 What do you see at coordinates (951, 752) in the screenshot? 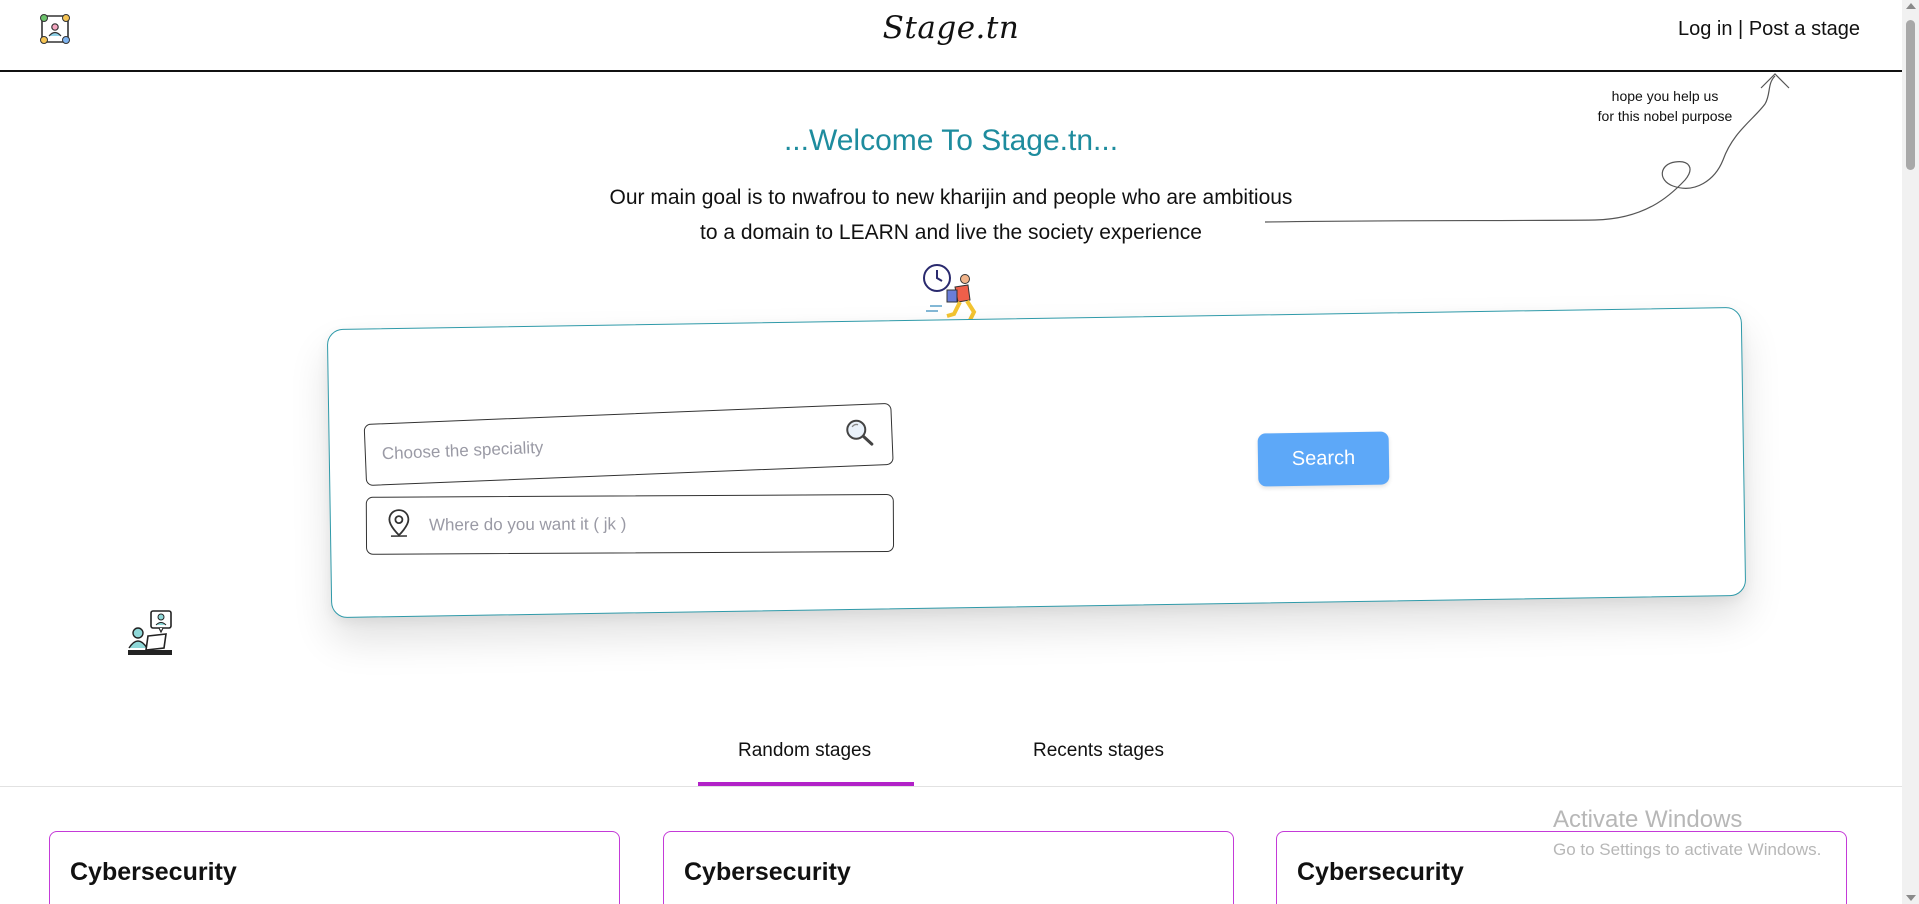
I see `stages-tabs: Random stages Recents stages` at bounding box center [951, 752].